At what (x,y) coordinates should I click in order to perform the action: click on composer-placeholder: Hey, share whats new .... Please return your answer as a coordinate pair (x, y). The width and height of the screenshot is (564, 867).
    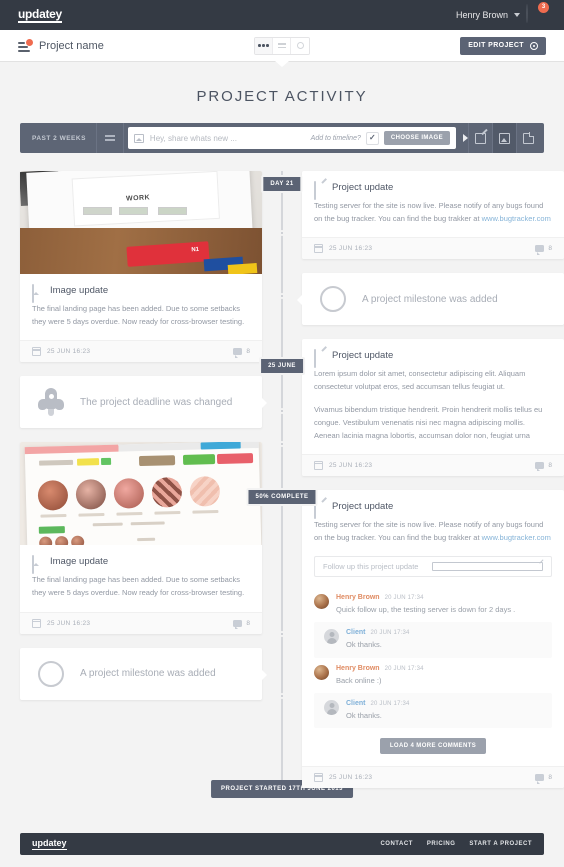
    Looking at the image, I should click on (230, 138).